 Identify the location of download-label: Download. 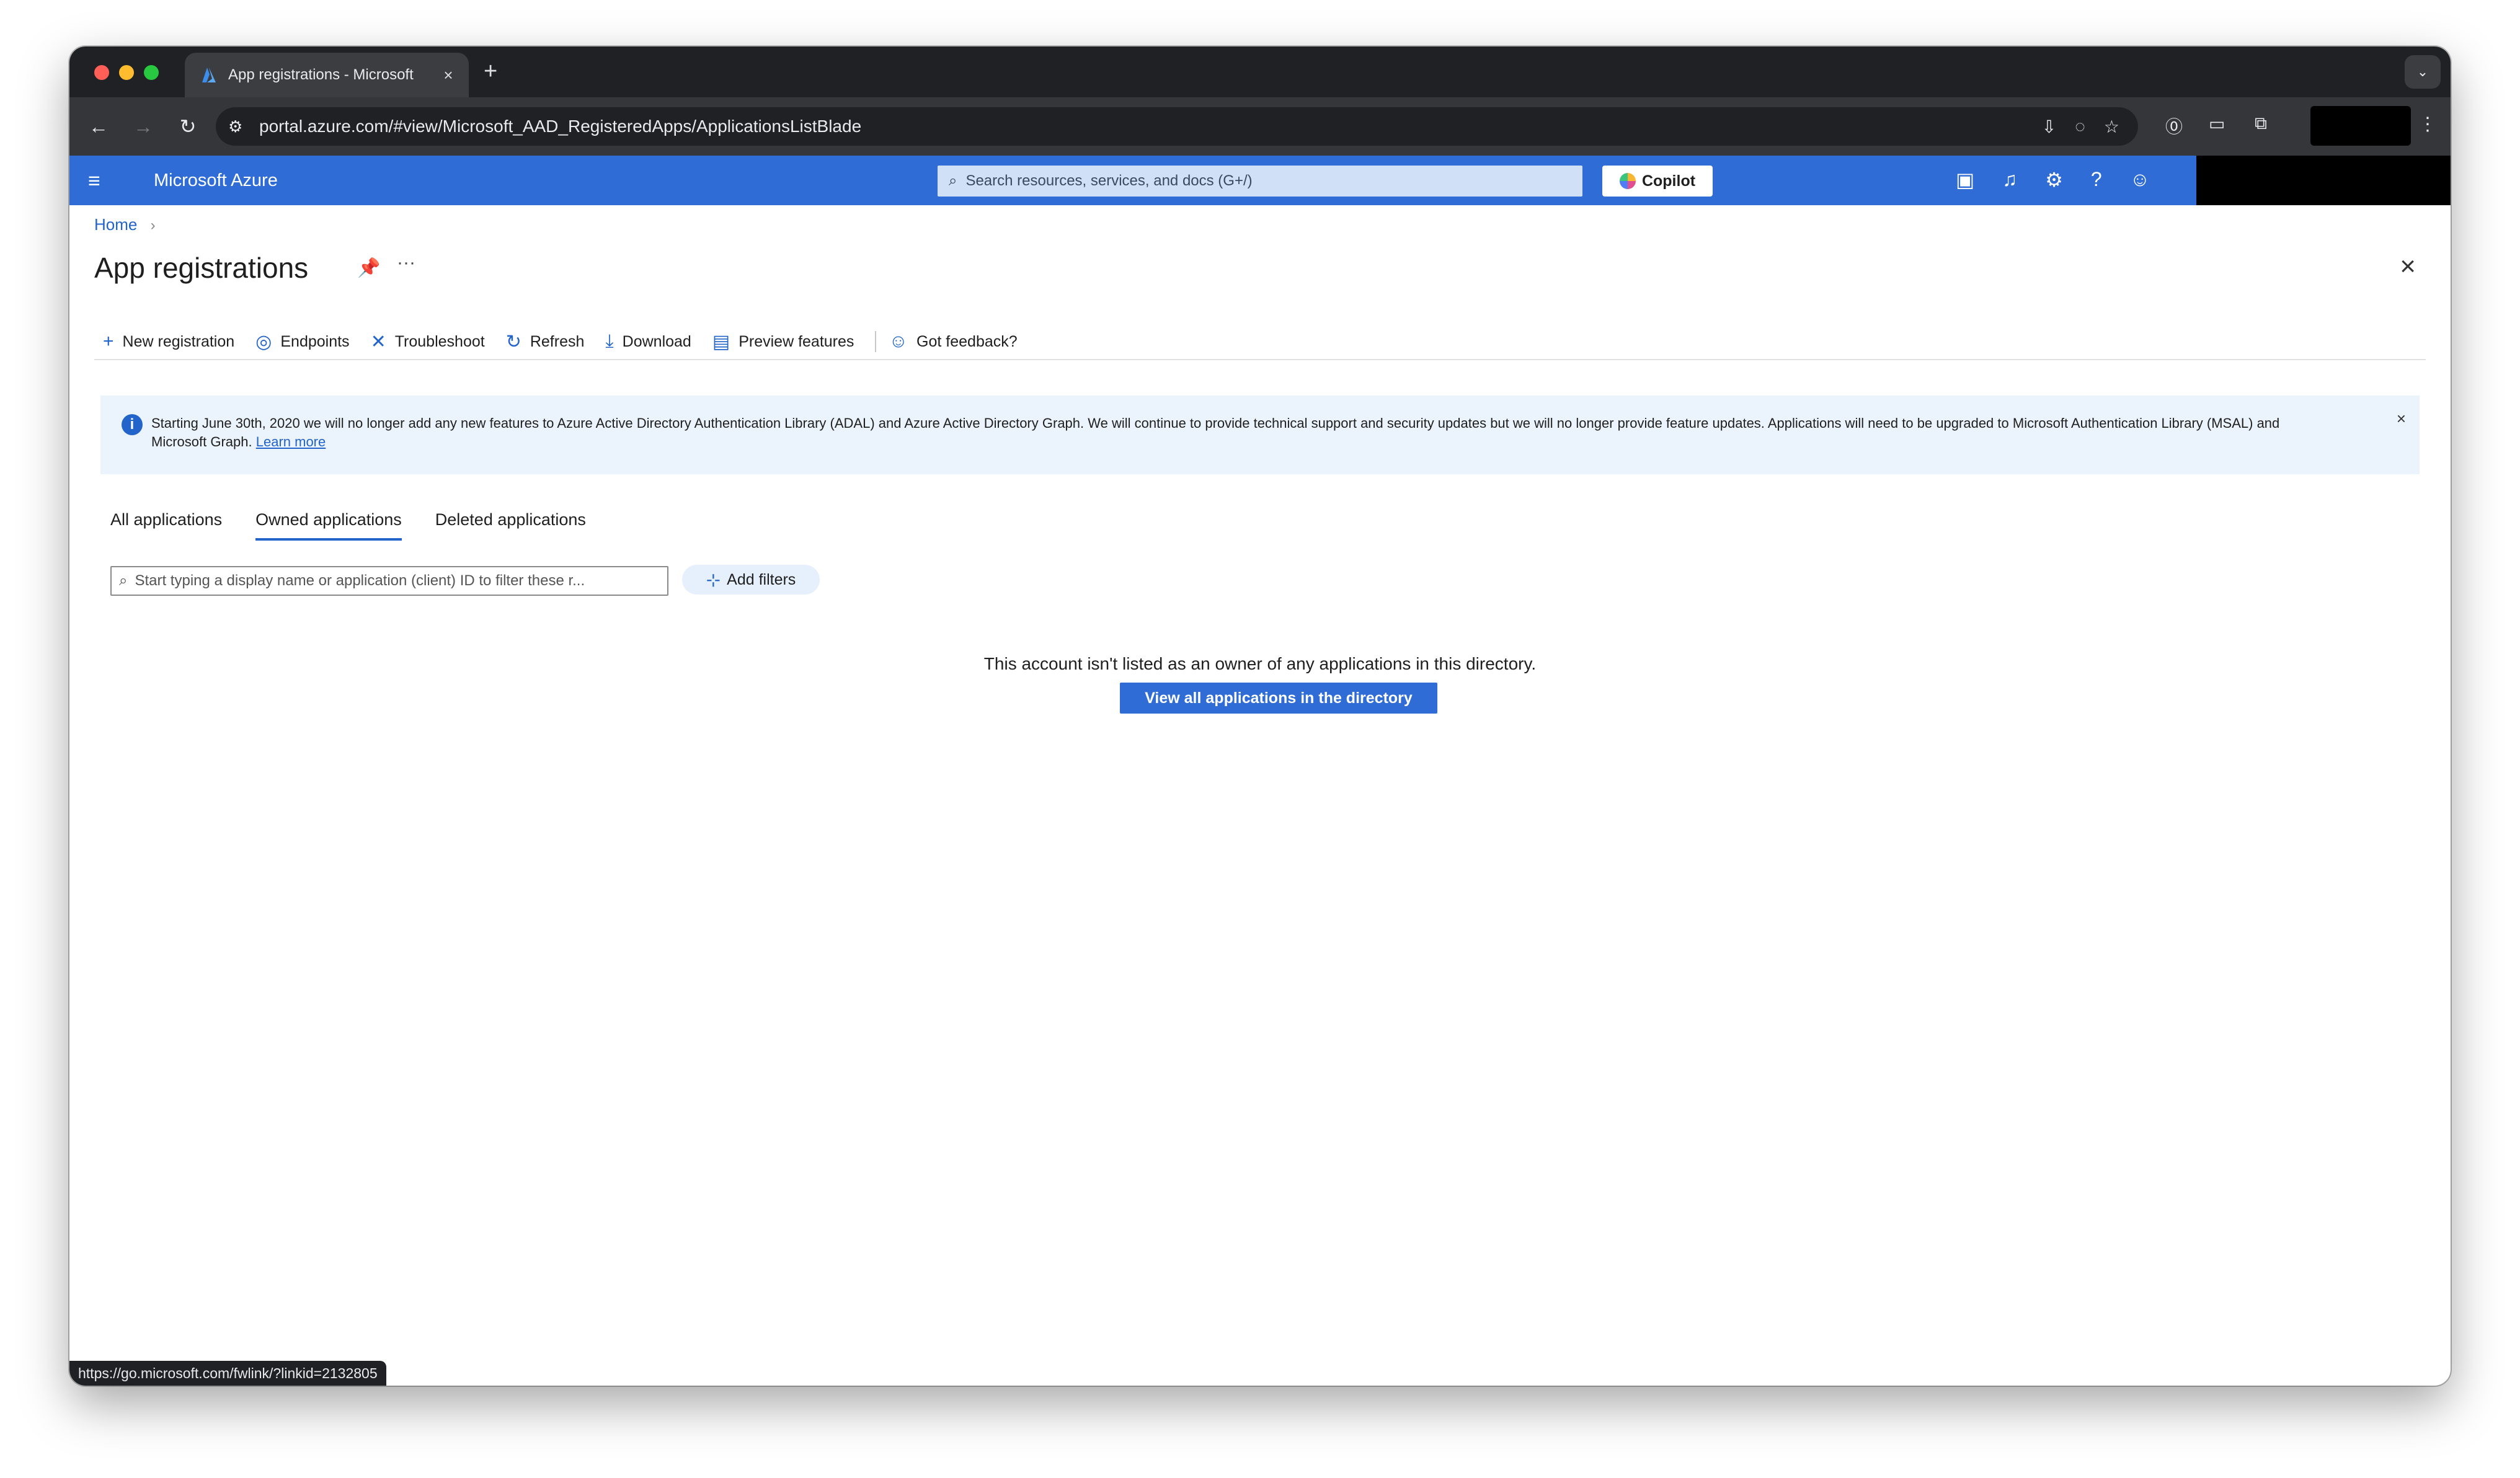
(656, 341).